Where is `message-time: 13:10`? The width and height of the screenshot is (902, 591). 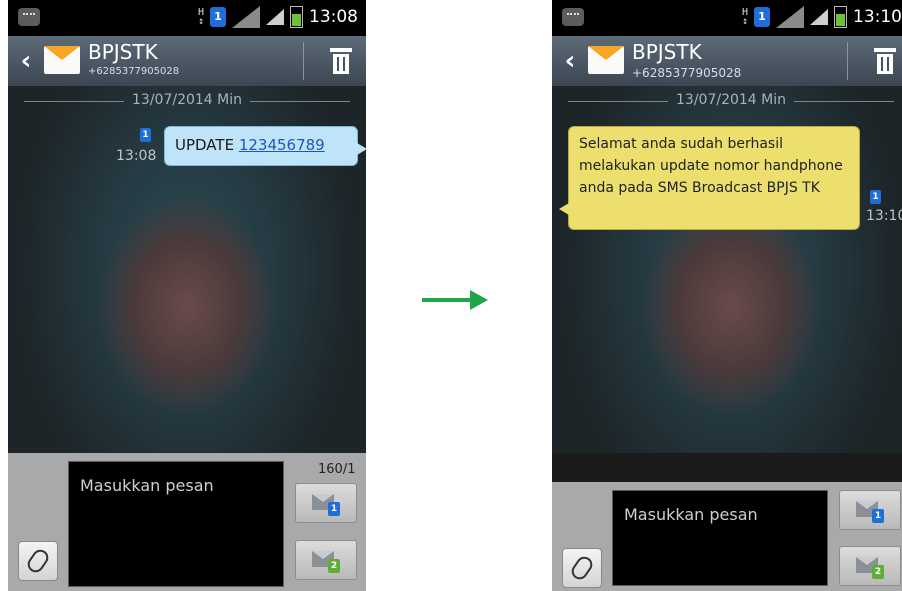 message-time: 13:10 is located at coordinates (884, 216).